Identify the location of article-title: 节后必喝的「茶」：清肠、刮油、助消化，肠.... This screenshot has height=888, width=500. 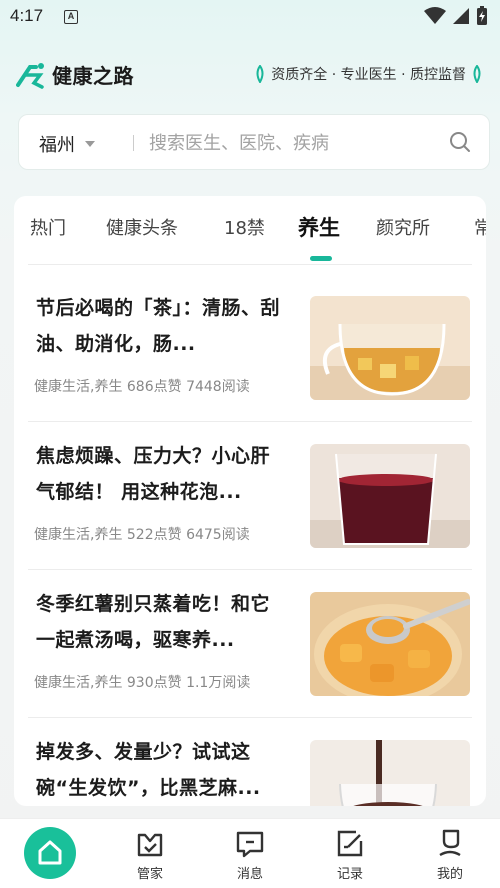
(158, 326).